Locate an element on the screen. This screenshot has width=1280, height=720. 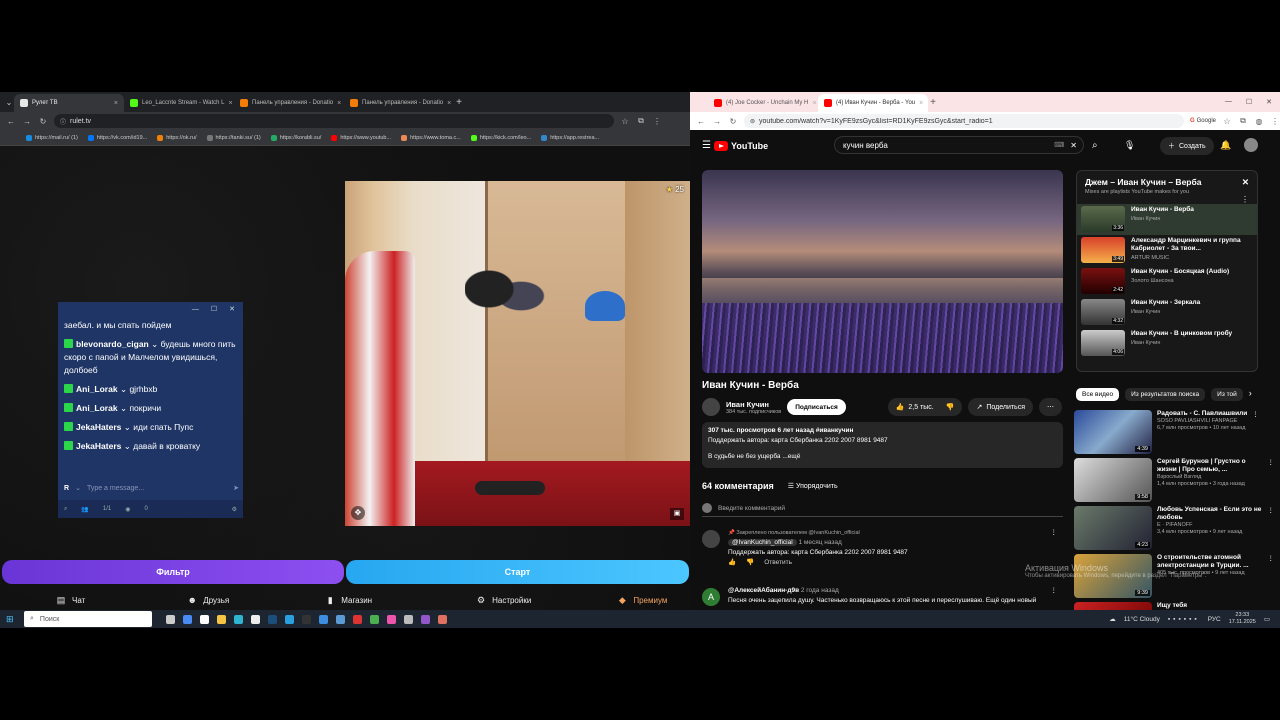
task-view-icon is located at coordinates (170, 619).